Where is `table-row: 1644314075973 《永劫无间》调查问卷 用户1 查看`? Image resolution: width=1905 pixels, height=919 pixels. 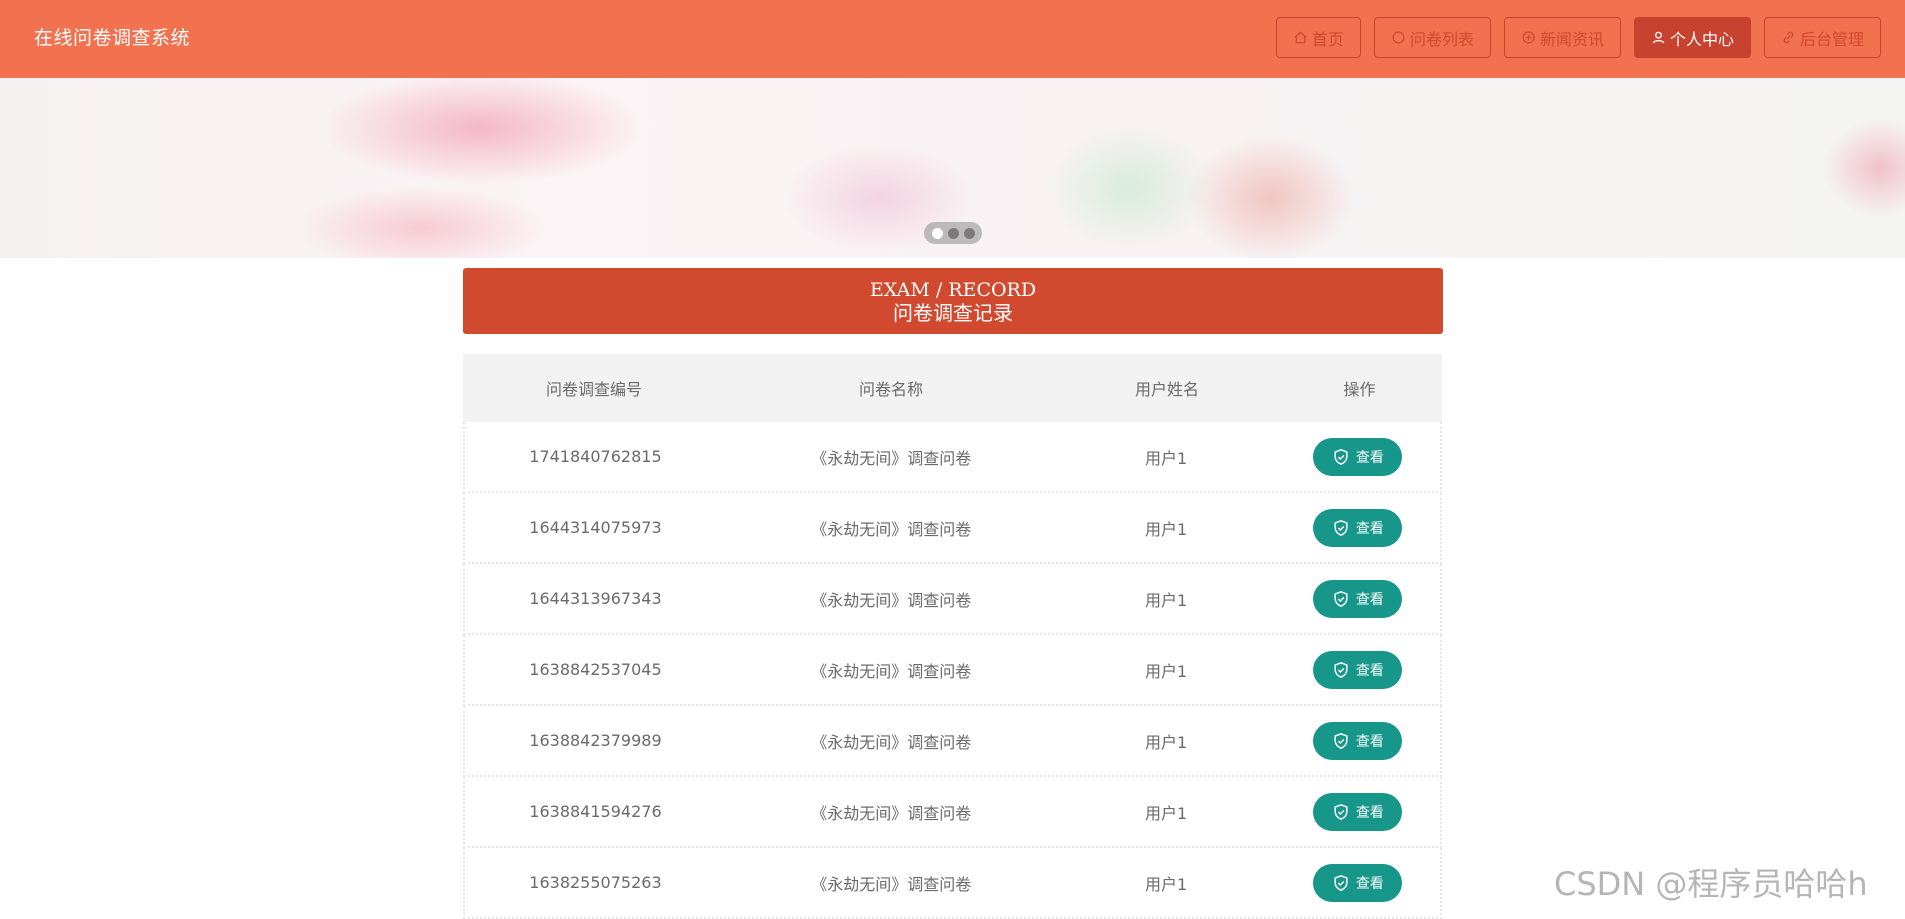
table-row: 1644314075973 《永劫无间》调查问卷 用户1 查看 is located at coordinates (952, 528).